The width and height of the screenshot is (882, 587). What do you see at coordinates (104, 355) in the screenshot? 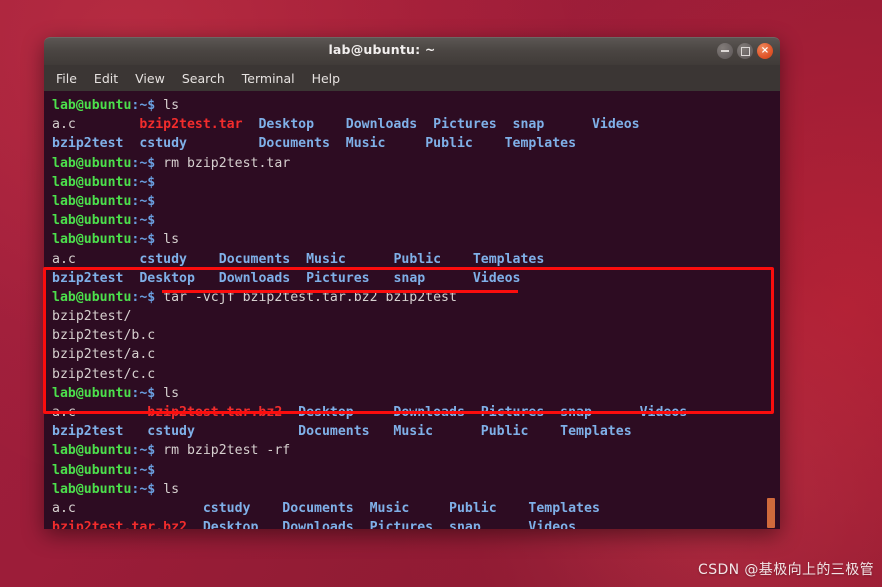
I see `terminal-output-token: bzip2test/a.c` at bounding box center [104, 355].